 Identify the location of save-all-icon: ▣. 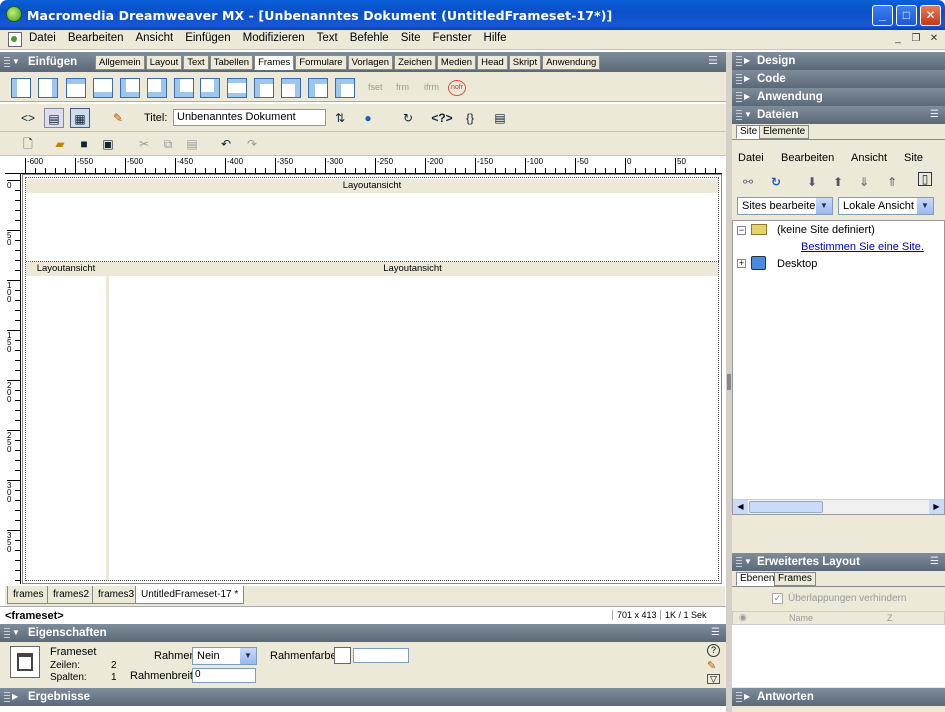
(108, 144).